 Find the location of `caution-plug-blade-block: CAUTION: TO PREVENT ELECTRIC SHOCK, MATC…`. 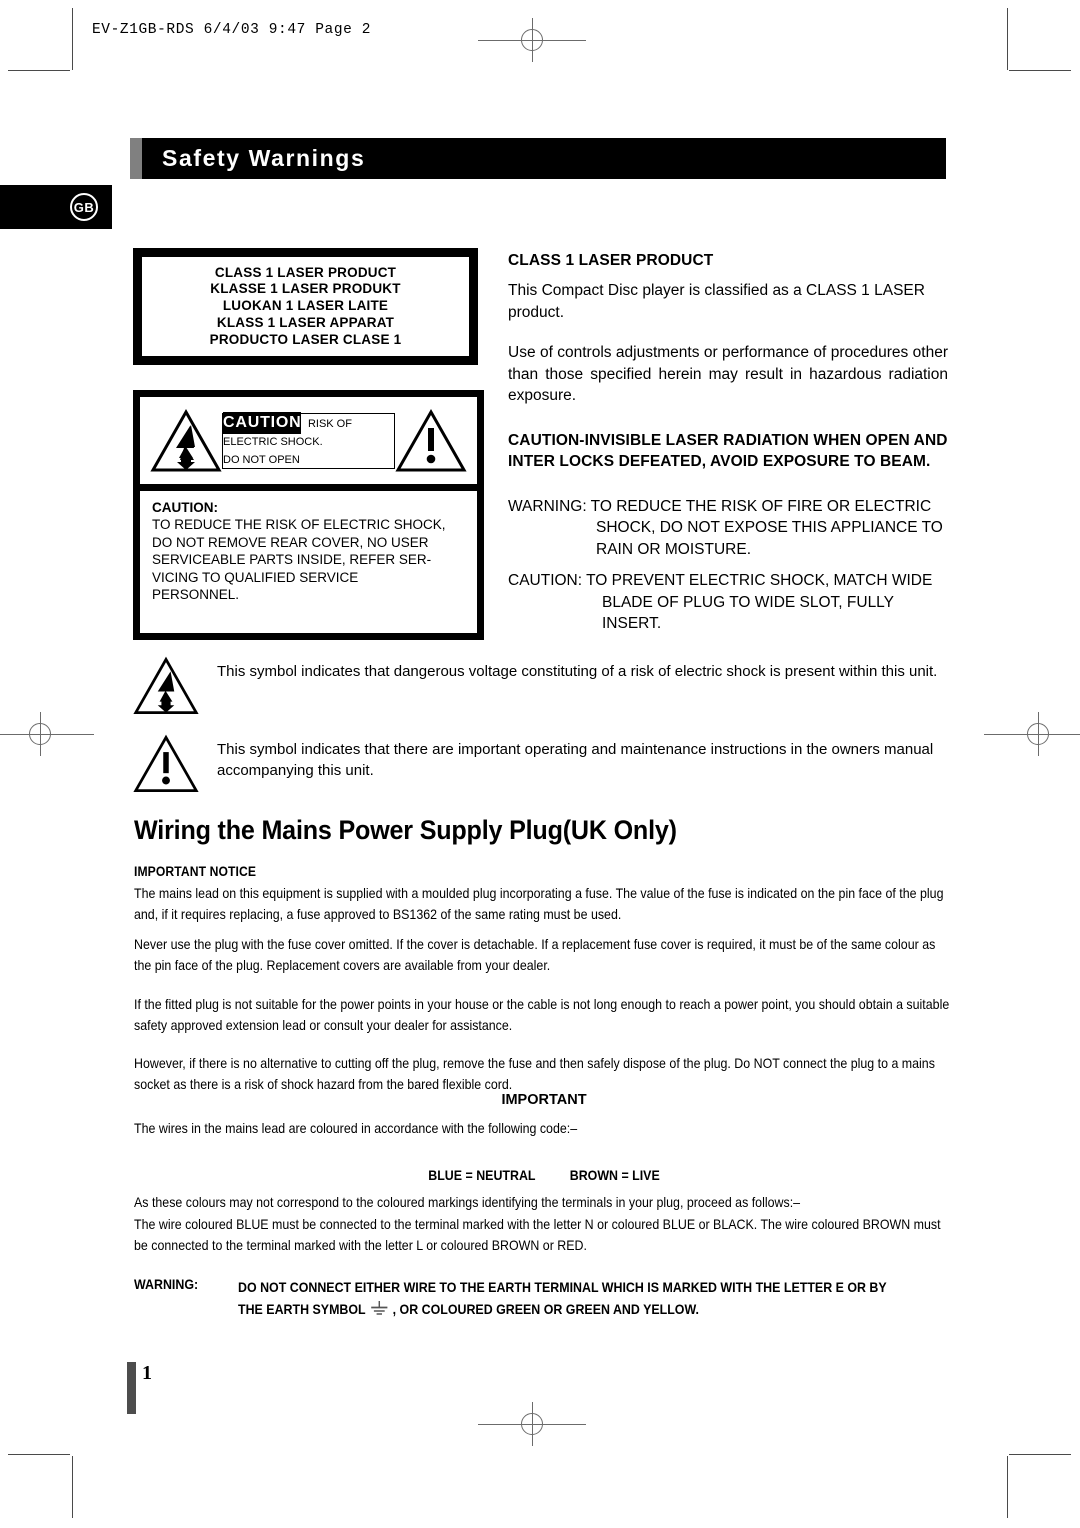

caution-plug-blade-block: CAUTION: TO PREVENT ELECTRIC SHOCK, MATC… is located at coordinates (720, 602).